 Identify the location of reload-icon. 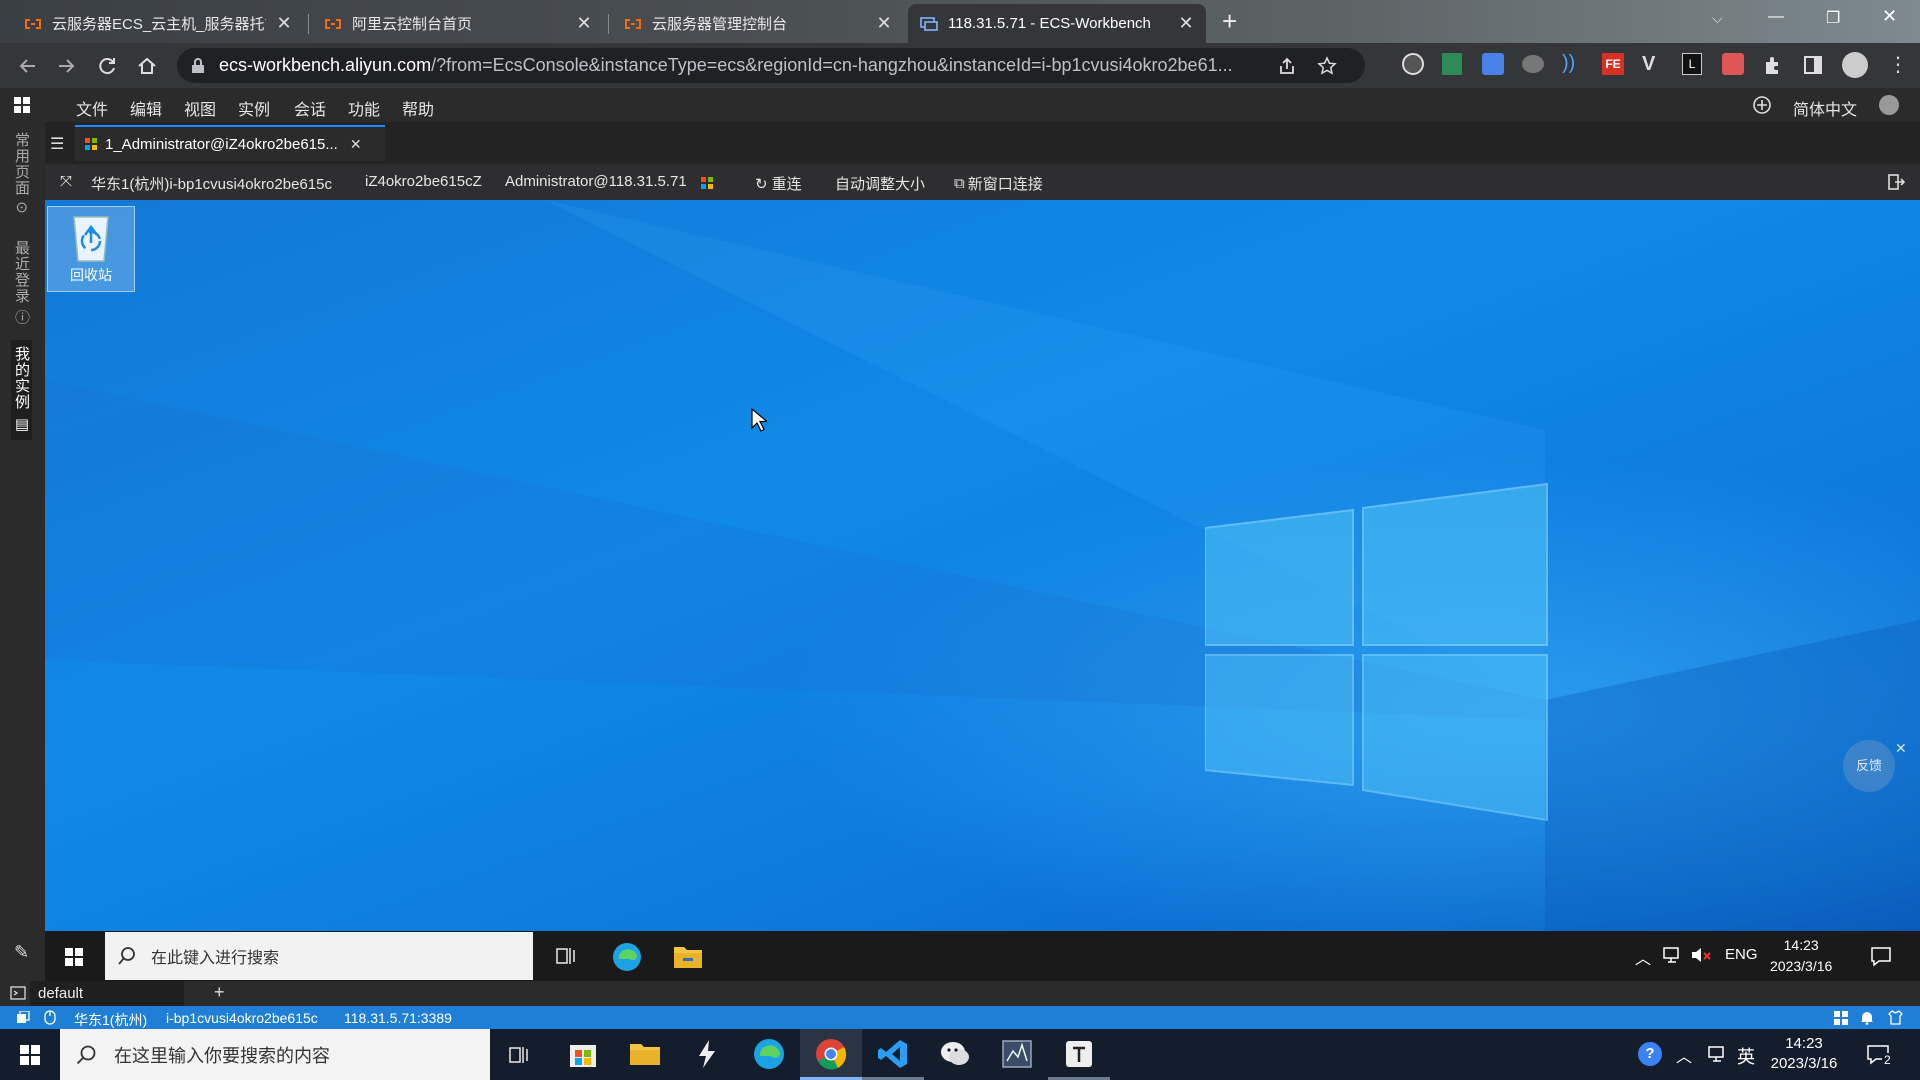
(107, 66).